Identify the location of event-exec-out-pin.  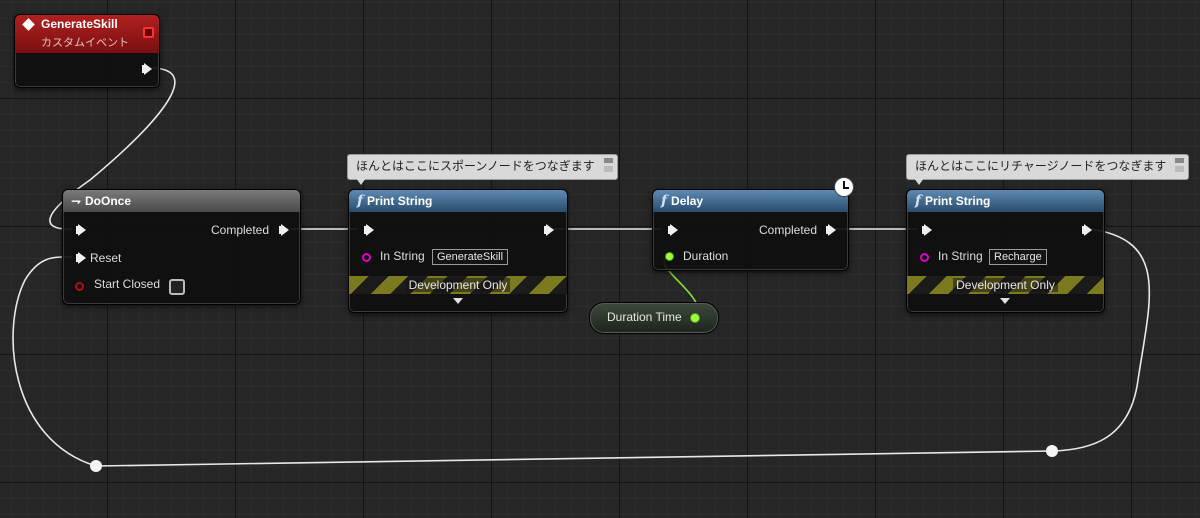
(147, 69).